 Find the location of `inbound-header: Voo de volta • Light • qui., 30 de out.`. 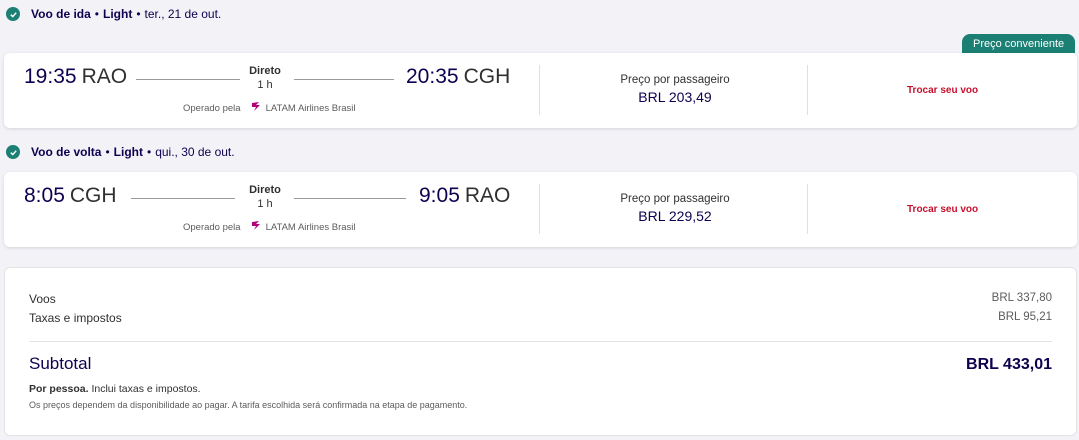

inbound-header: Voo de volta • Light • qui., 30 de out. is located at coordinates (120, 152).